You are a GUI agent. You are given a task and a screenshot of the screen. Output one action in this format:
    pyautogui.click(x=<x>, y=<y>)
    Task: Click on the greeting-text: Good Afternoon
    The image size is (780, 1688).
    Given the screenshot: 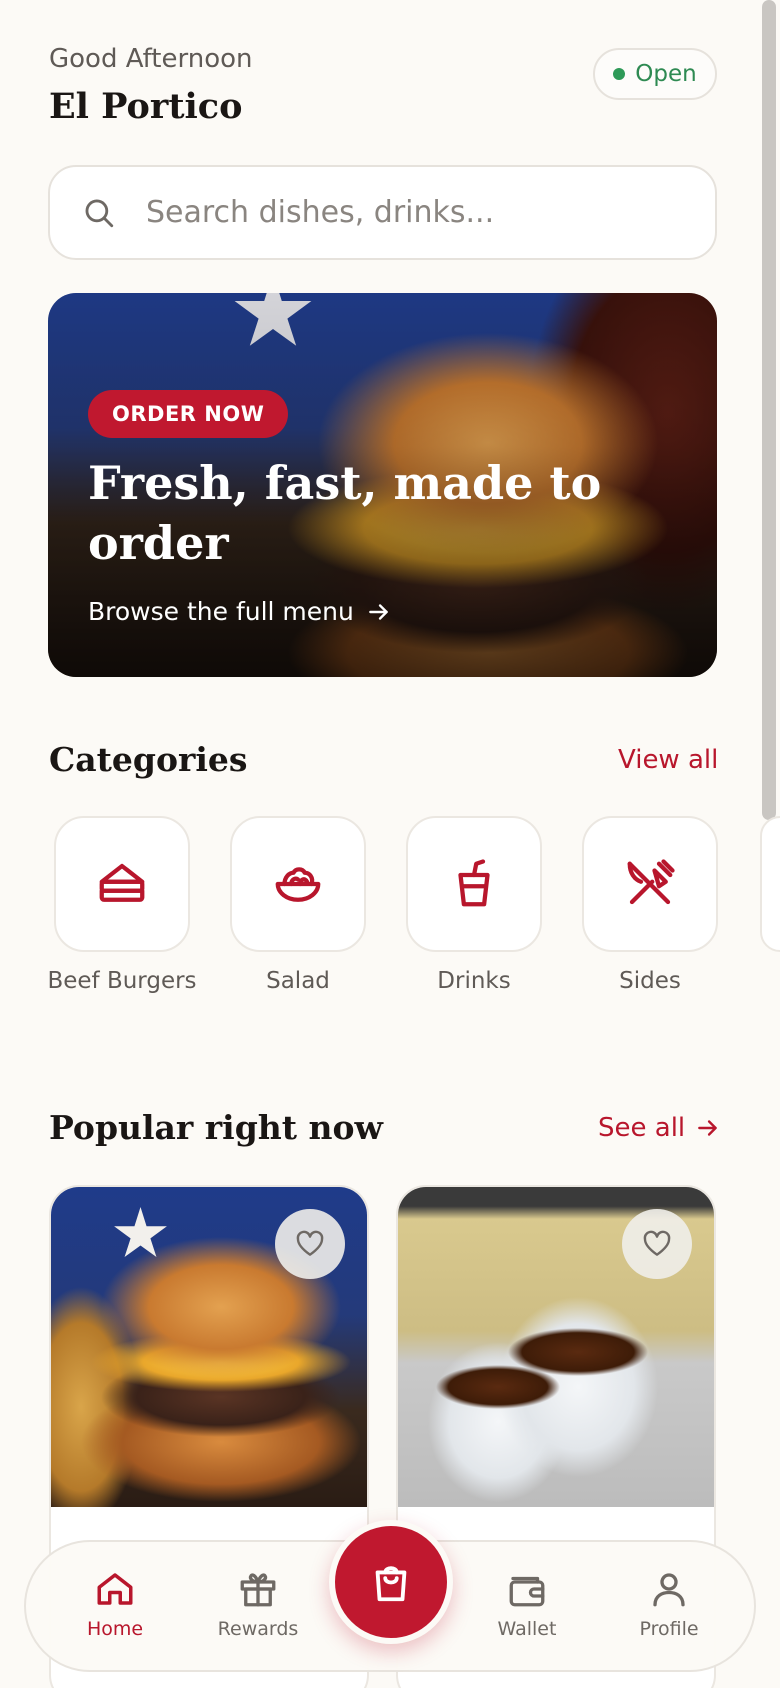 What is the action you would take?
    pyautogui.click(x=151, y=59)
    